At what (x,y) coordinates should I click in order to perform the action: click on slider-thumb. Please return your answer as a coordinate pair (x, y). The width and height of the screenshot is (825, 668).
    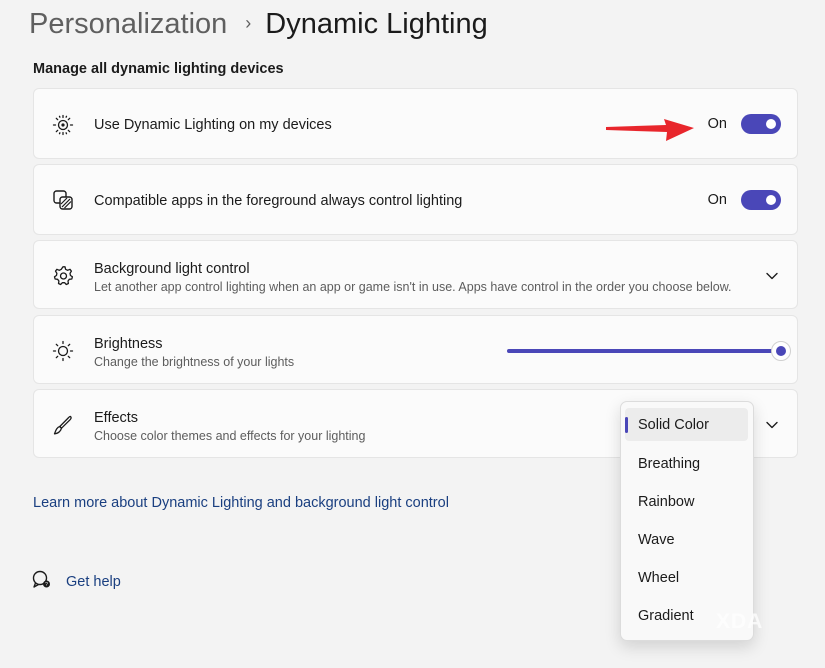
    Looking at the image, I should click on (781, 351).